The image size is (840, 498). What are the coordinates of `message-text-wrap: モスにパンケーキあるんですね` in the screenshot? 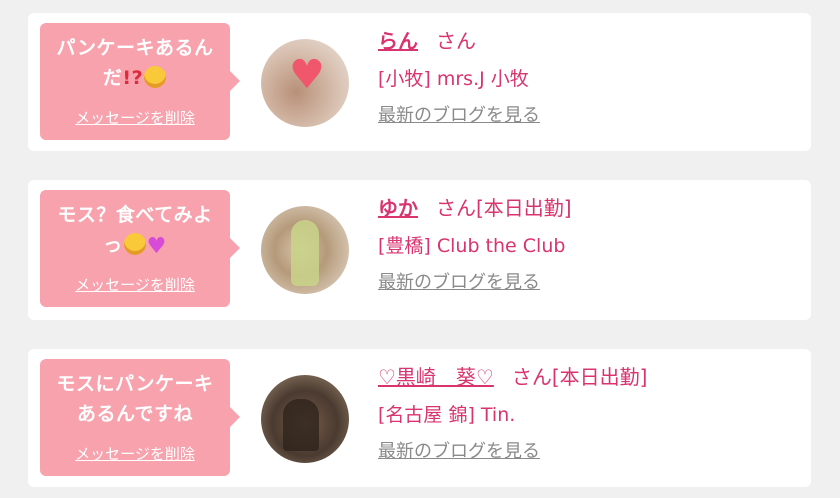 It's located at (135, 400).